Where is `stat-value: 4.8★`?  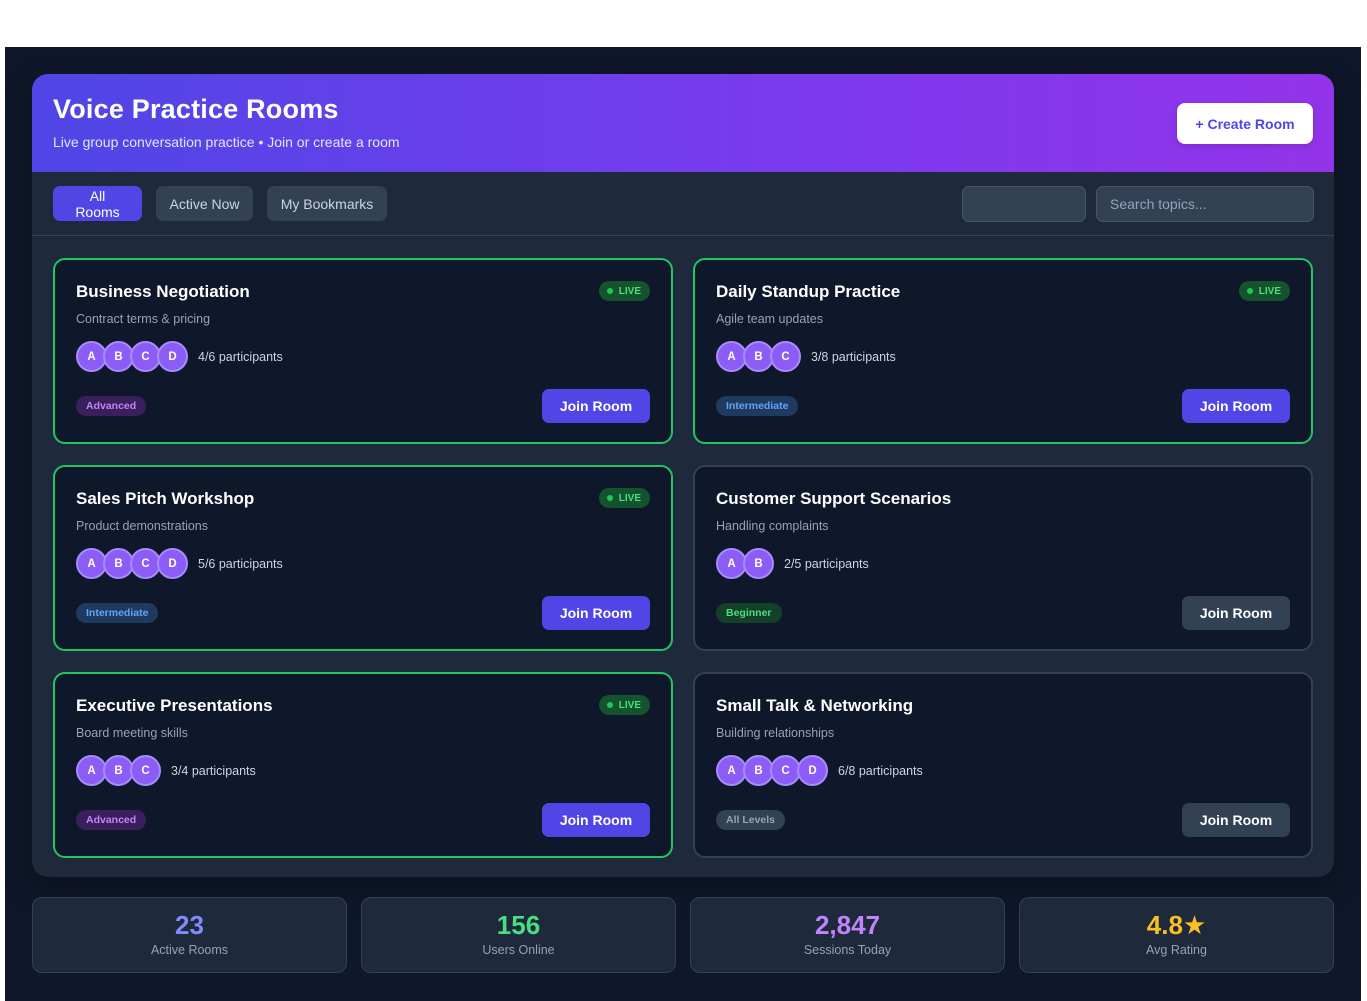 stat-value: 4.8★ is located at coordinates (1176, 925).